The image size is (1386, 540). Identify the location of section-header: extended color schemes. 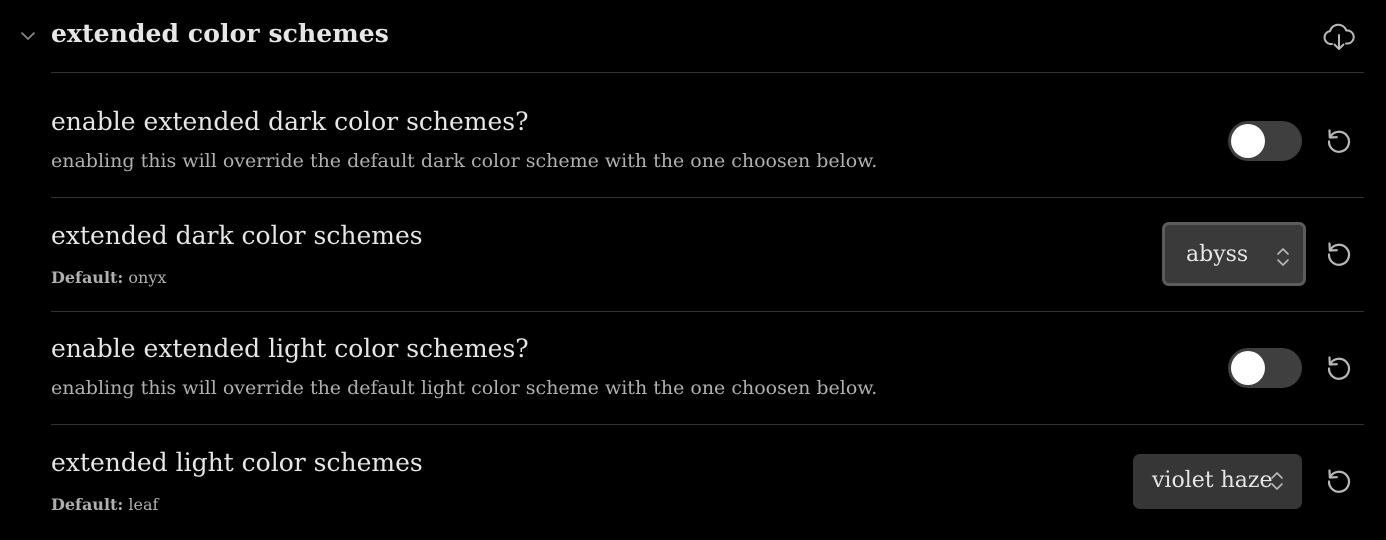
(693, 36).